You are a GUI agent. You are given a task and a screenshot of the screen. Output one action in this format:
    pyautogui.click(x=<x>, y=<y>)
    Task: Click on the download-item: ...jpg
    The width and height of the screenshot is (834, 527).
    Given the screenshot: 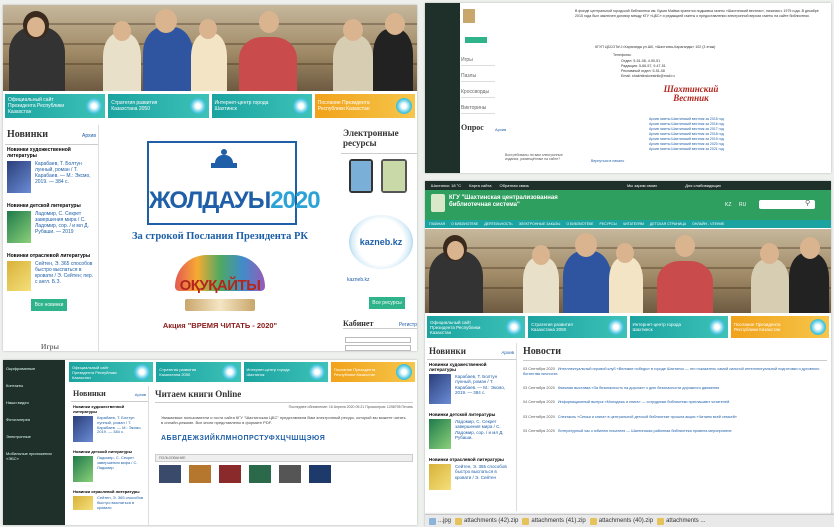 What is the action you would take?
    pyautogui.click(x=440, y=521)
    